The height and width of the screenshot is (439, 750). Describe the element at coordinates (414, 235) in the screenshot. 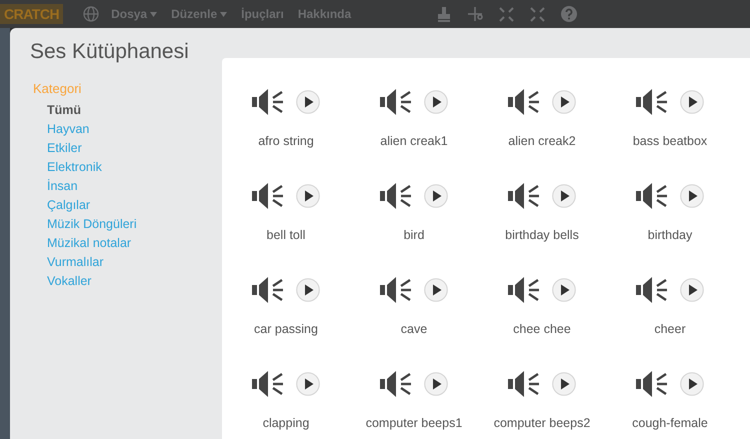

I see `sound-name: bird` at that location.